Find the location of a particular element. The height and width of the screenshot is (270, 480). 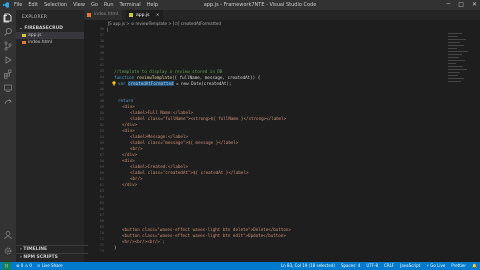

line-number: 52 is located at coordinates (101, 125).